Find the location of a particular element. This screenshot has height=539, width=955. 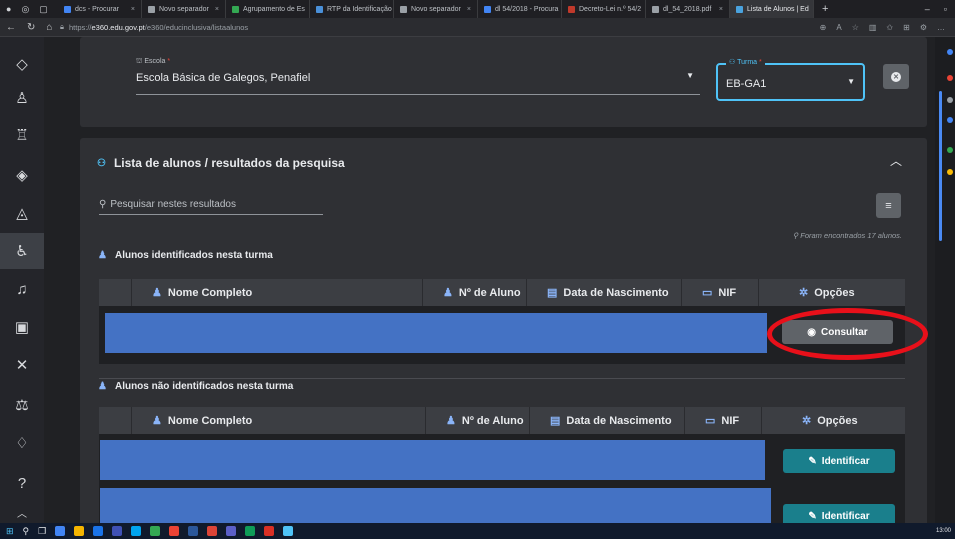

shopping-icon is located at coordinates (950, 78).